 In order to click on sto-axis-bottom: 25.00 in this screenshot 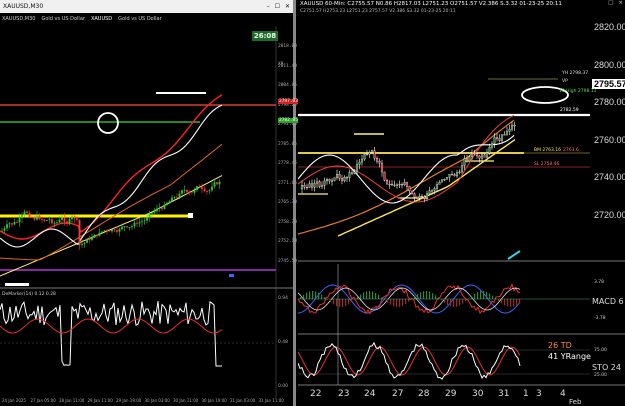, I will do `click(600, 375)`.